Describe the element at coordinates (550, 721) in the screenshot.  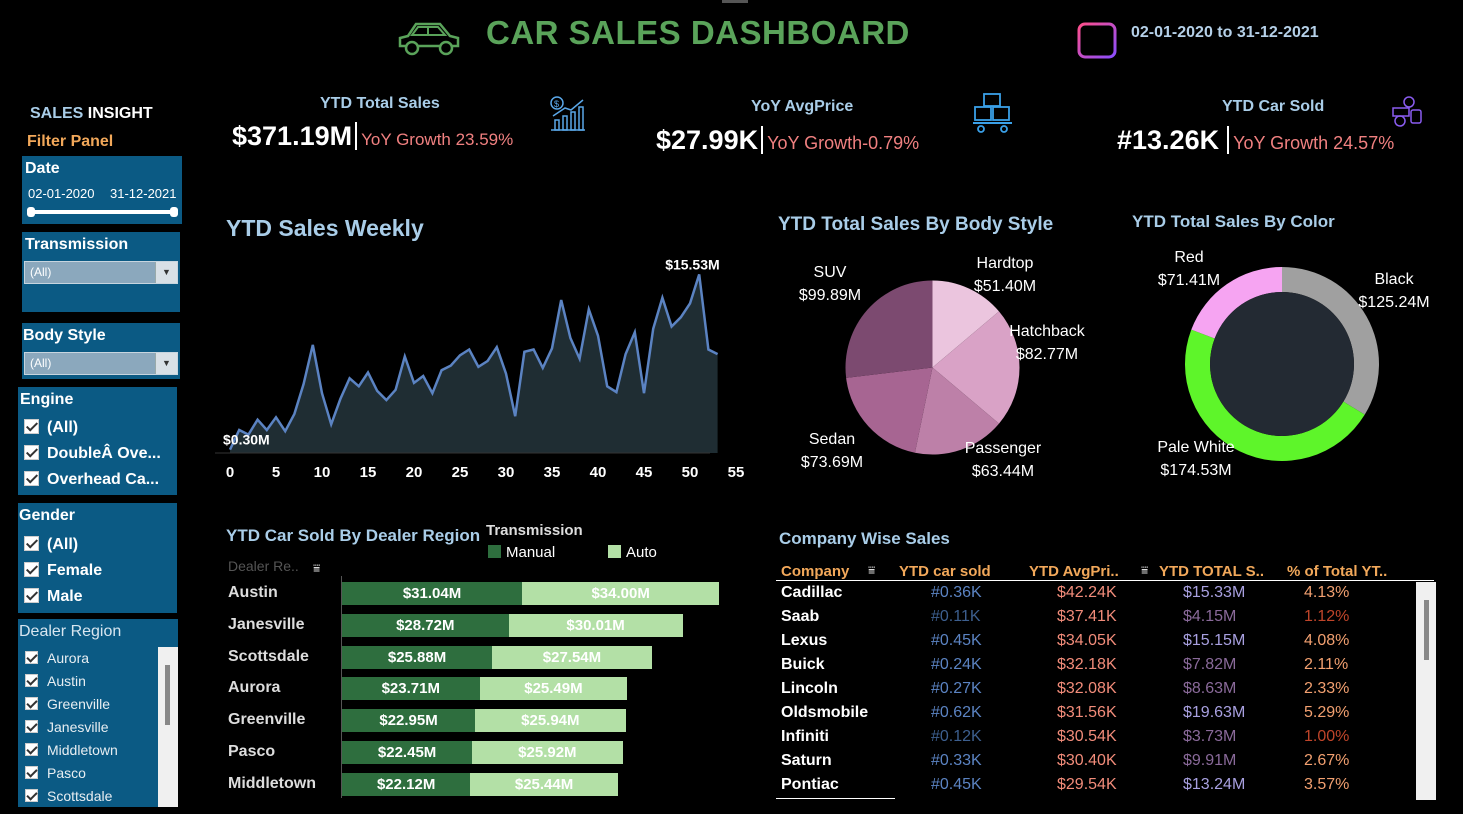
I see `bar-segment-auto: $25.94M` at that location.